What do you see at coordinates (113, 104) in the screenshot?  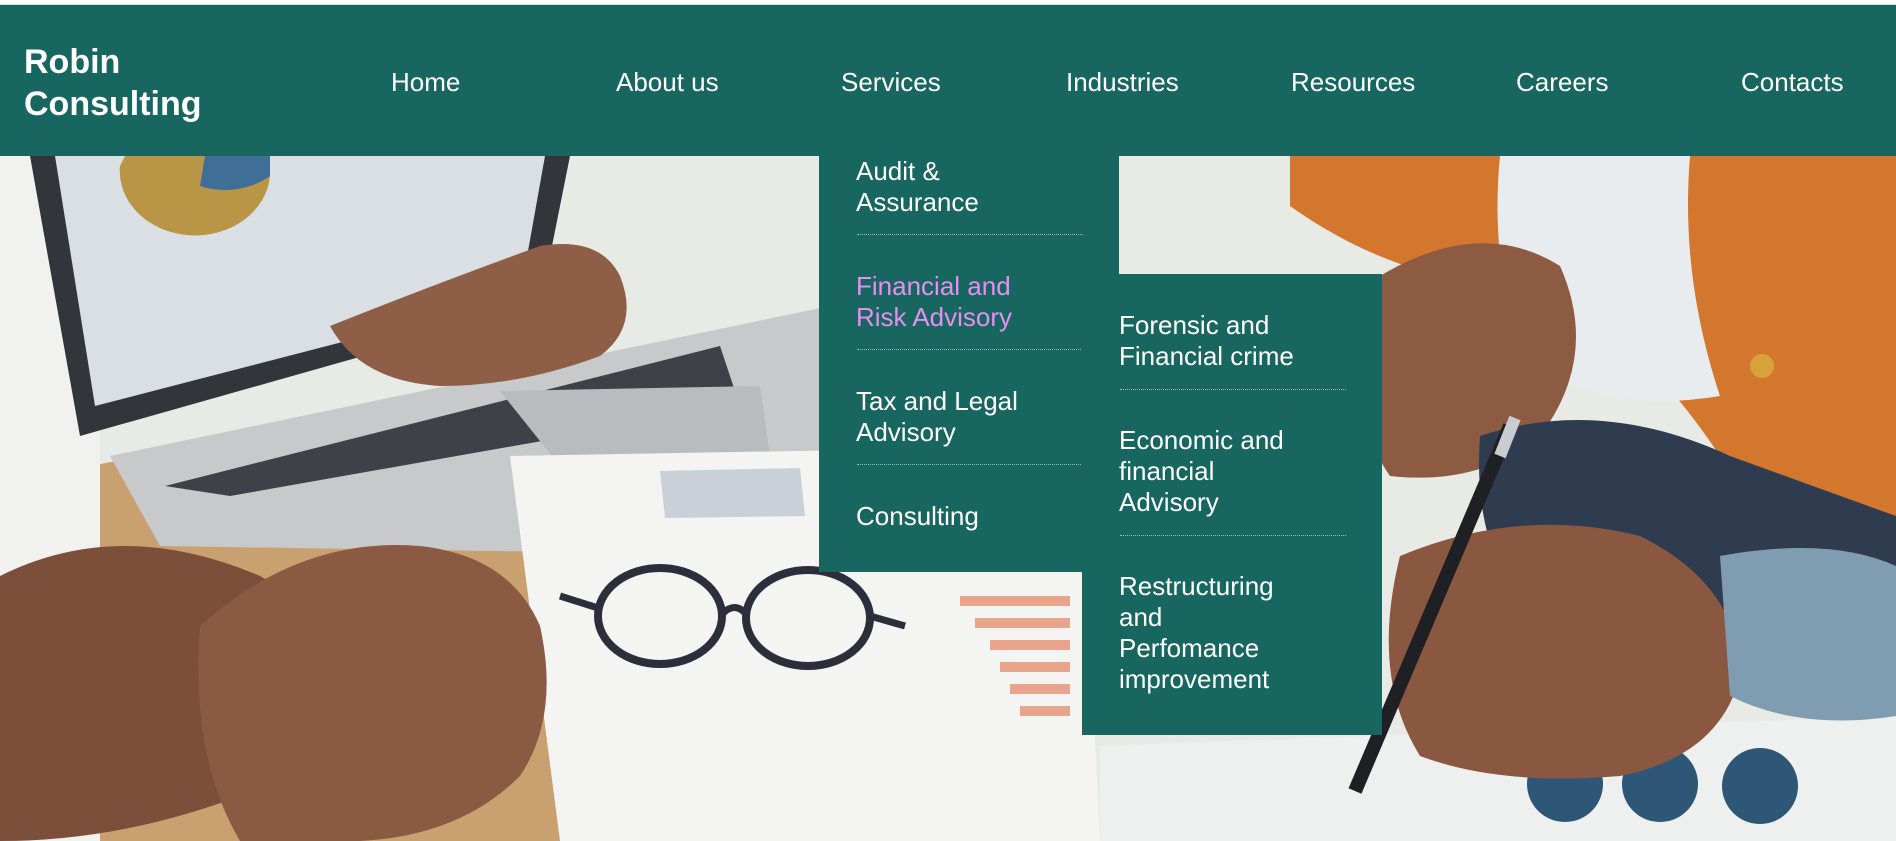 I see `brand-line-2: Consulting` at bounding box center [113, 104].